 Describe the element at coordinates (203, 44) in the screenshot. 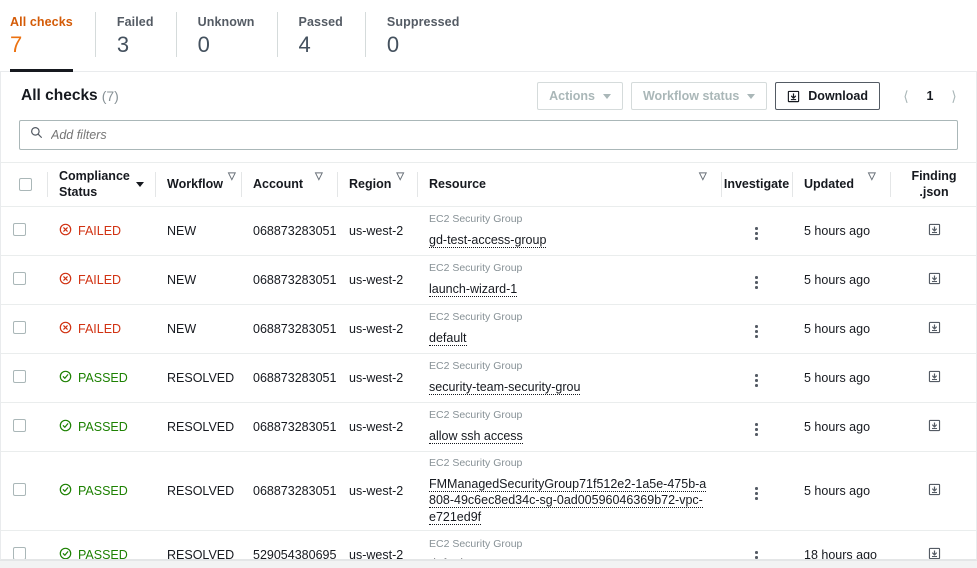

I see `summary-tab-value: 0` at that location.